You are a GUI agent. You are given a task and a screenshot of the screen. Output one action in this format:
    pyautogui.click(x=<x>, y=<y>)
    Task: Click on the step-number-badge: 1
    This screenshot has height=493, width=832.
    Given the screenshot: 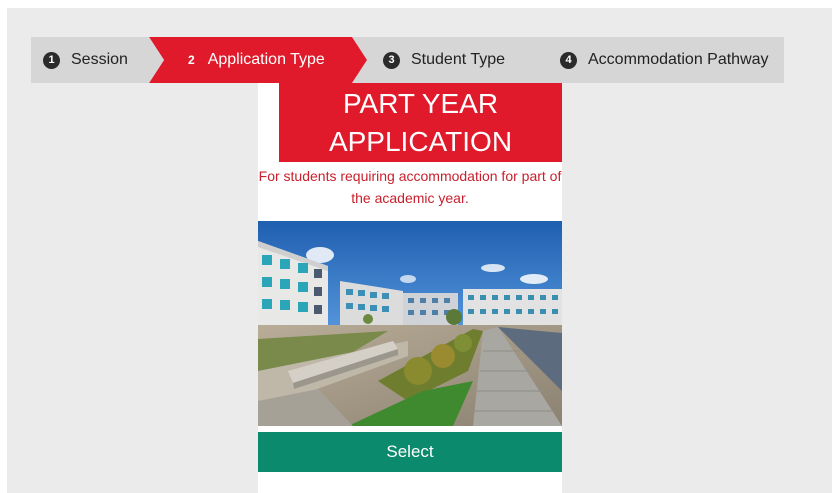 What is the action you would take?
    pyautogui.click(x=51, y=60)
    